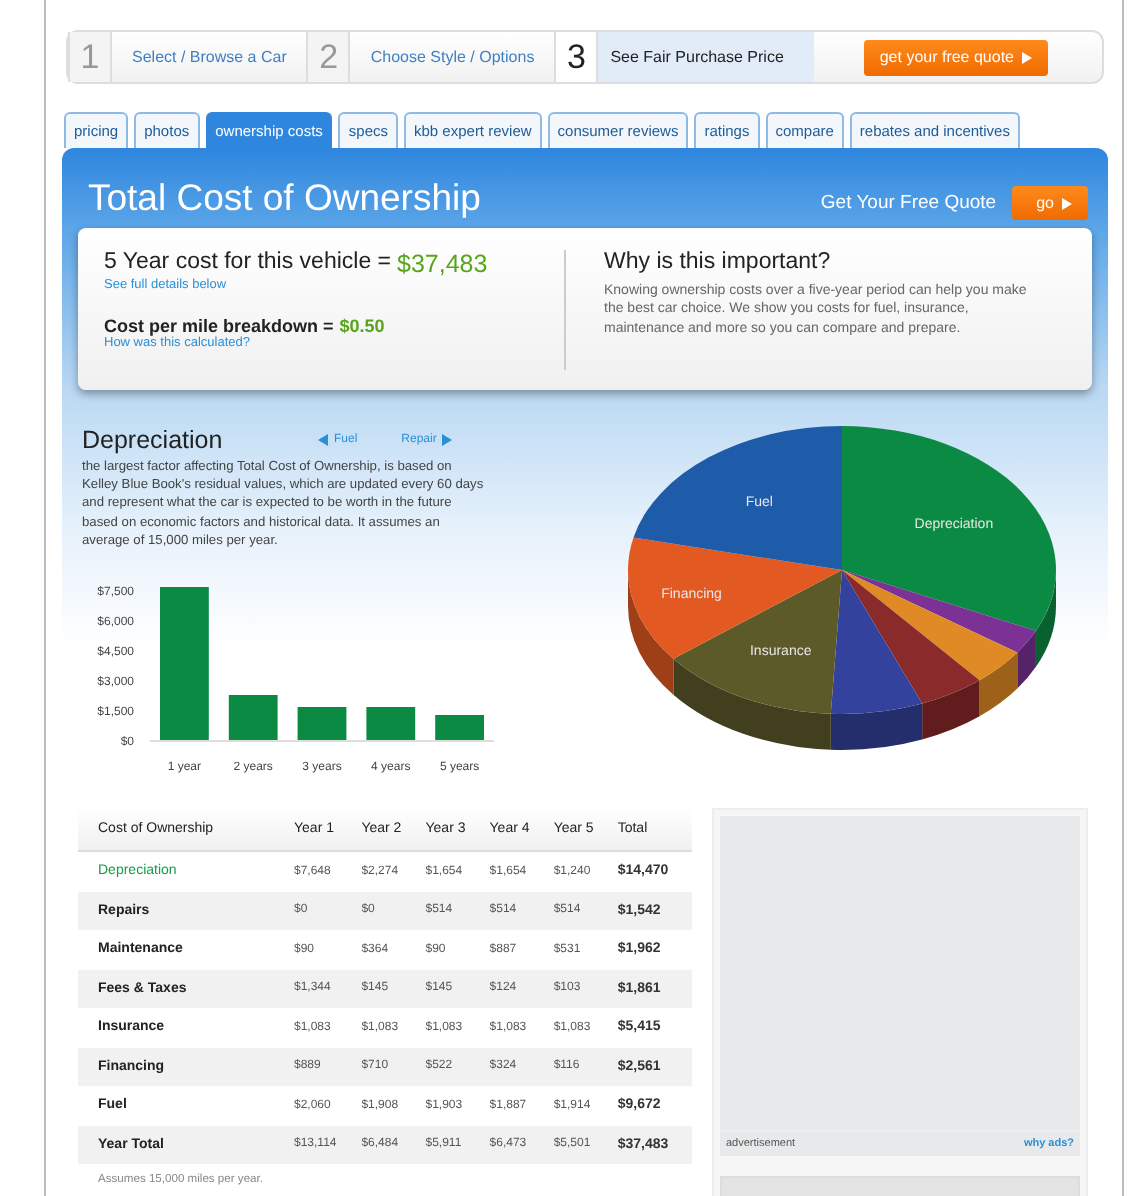  Describe the element at coordinates (90, 57) in the screenshot. I see `step-number: 1` at that location.